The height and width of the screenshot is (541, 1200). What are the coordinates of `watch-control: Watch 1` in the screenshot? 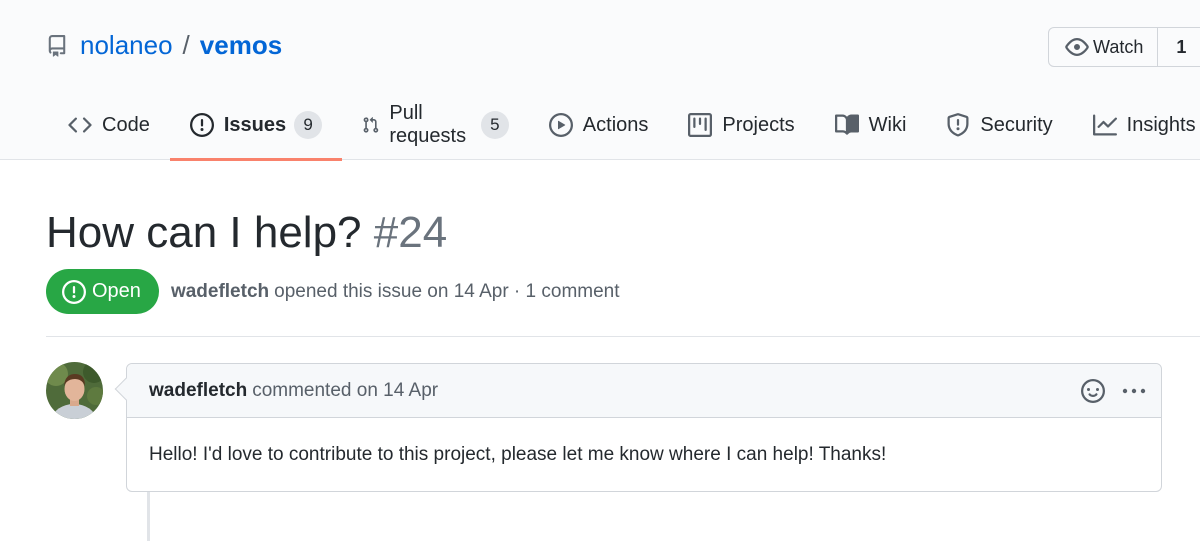 It's located at (1124, 47).